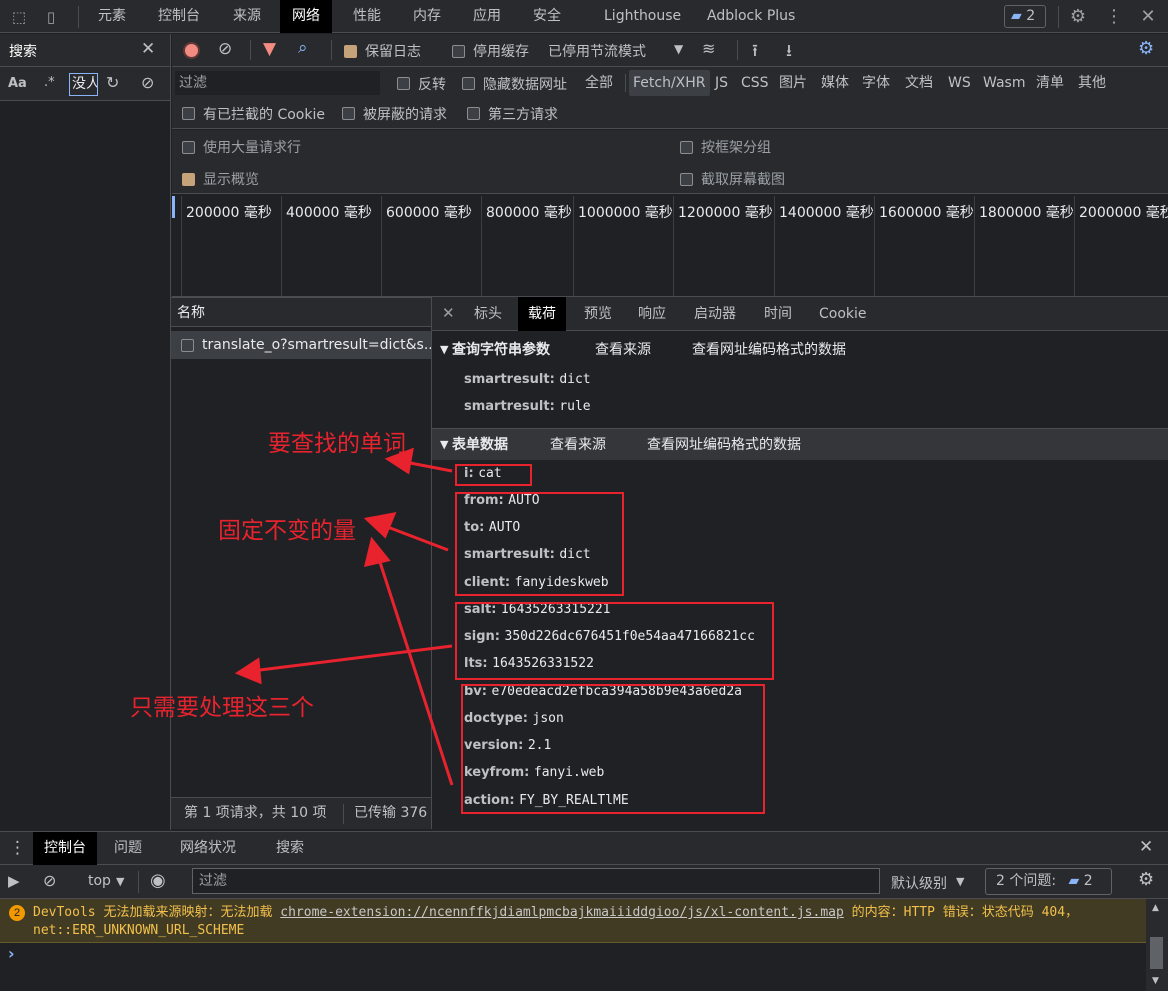 The width and height of the screenshot is (1168, 991). I want to click on console-toolbar: ▶ ⊘ top ▼ ◉ 过滤 默认级别 ▼ 2 个问题: ▰ 2 ⚙, so click(584, 882).